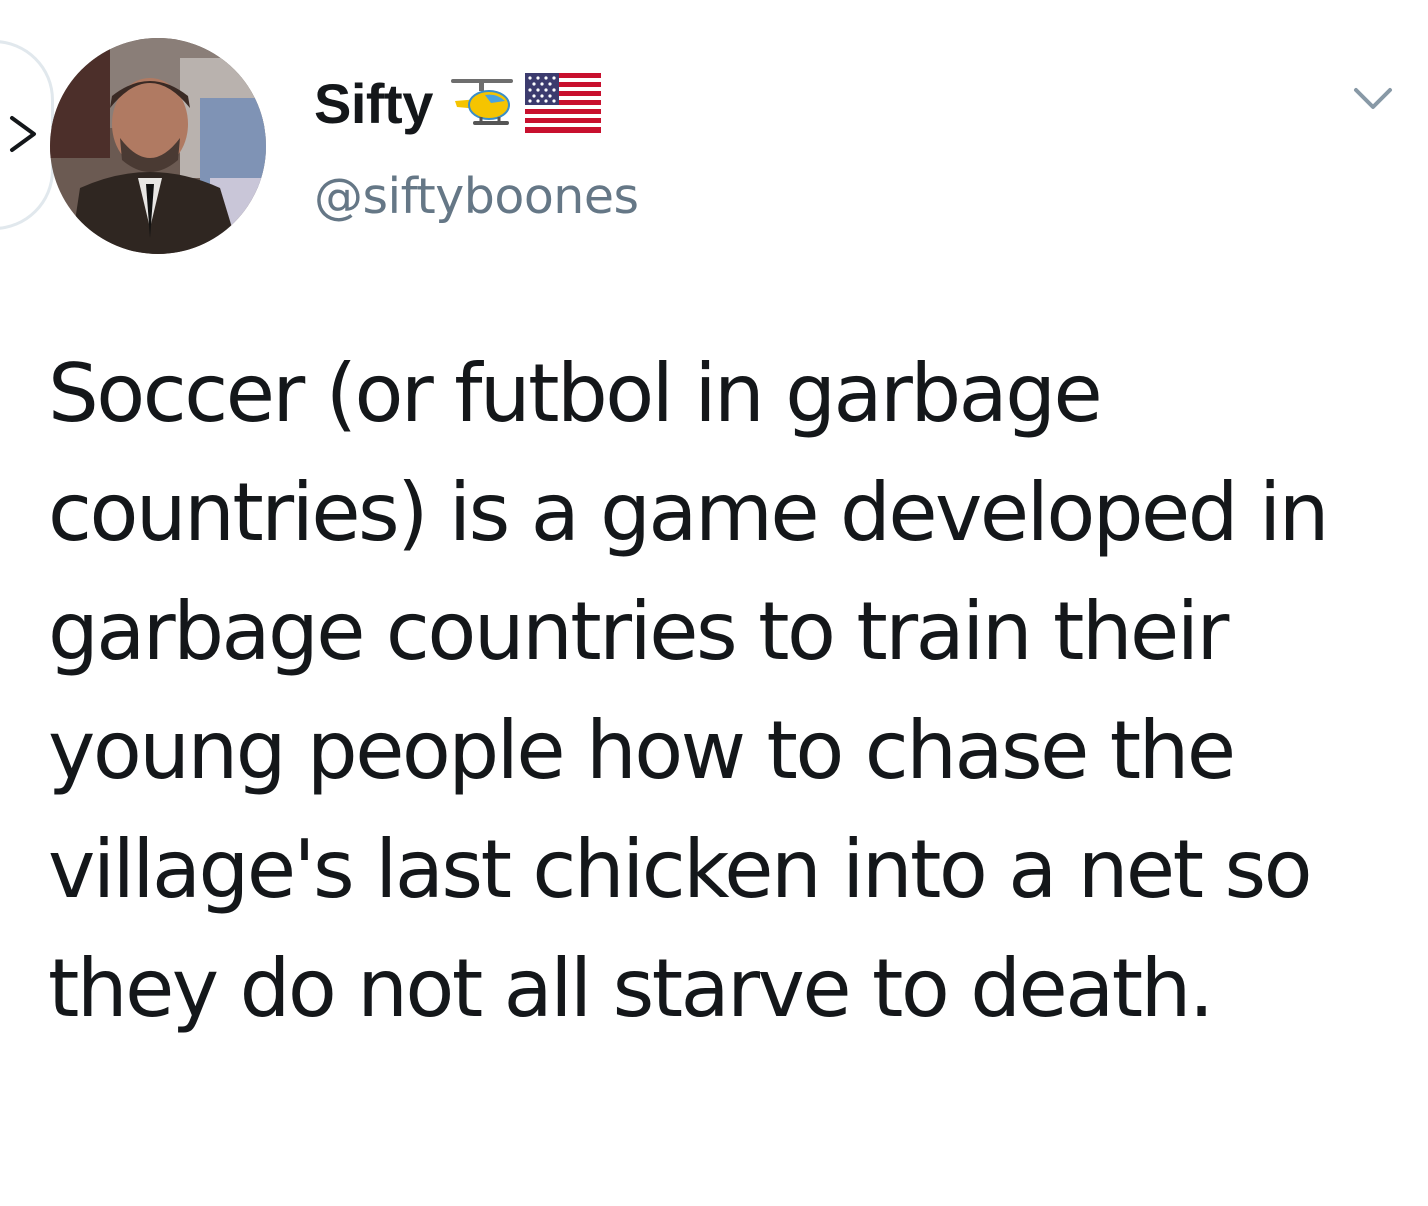 The width and height of the screenshot is (1428, 1206). What do you see at coordinates (562, 103) in the screenshot?
I see `us-flag-emoji` at bounding box center [562, 103].